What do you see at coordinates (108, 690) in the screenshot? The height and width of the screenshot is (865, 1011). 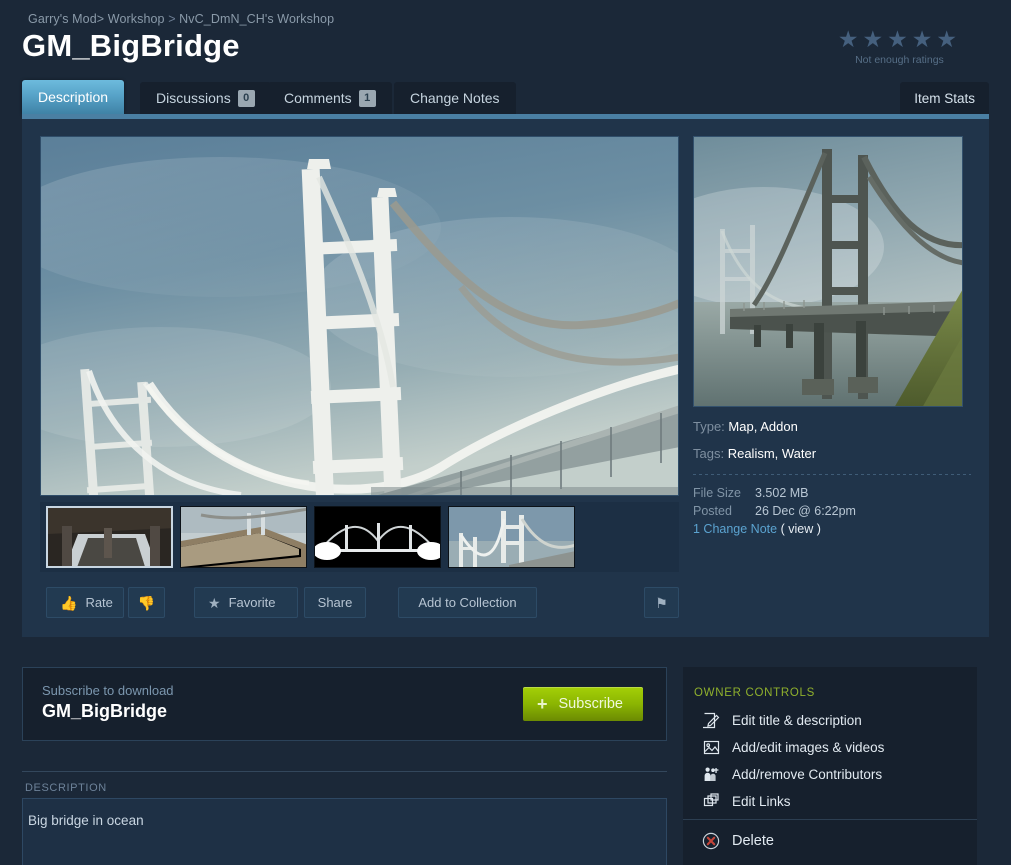 I see `subscribe-prompt: Subscribe to download` at bounding box center [108, 690].